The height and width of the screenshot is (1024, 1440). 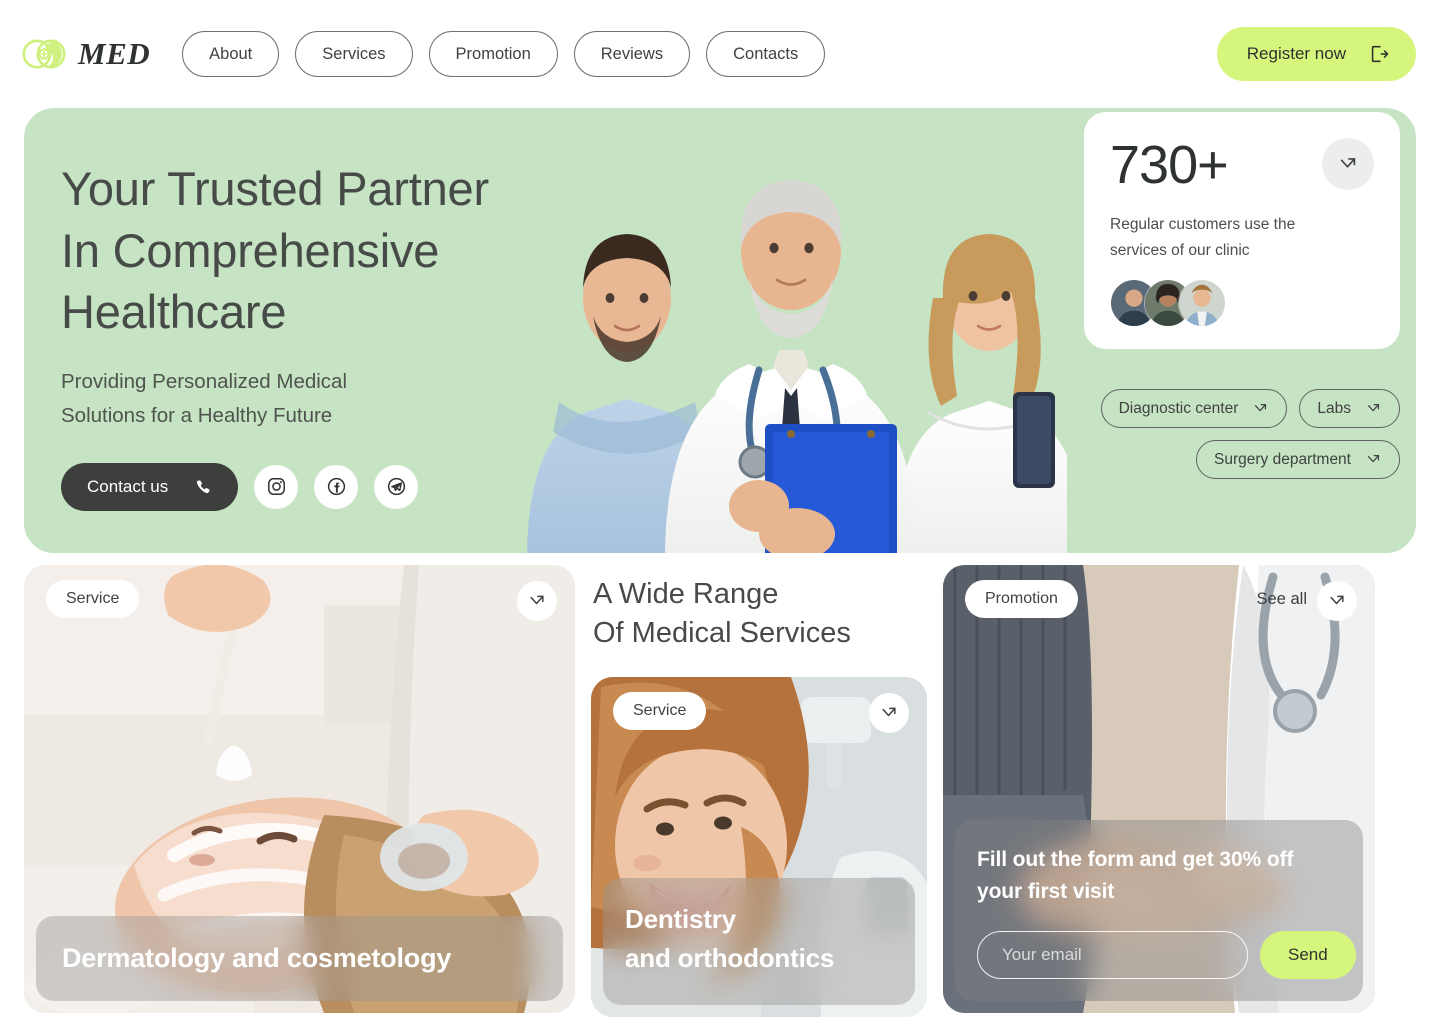 I want to click on services-heading-text: A Wide Range Of Medical Services, so click(x=760, y=614).